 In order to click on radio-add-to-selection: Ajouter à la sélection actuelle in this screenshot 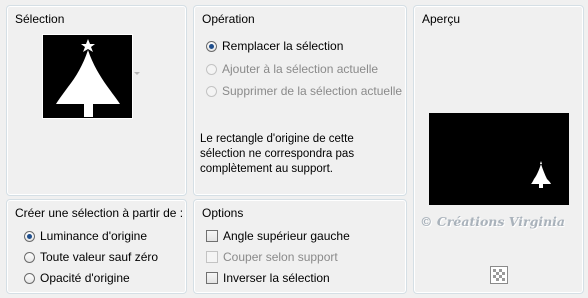, I will do `click(292, 69)`.